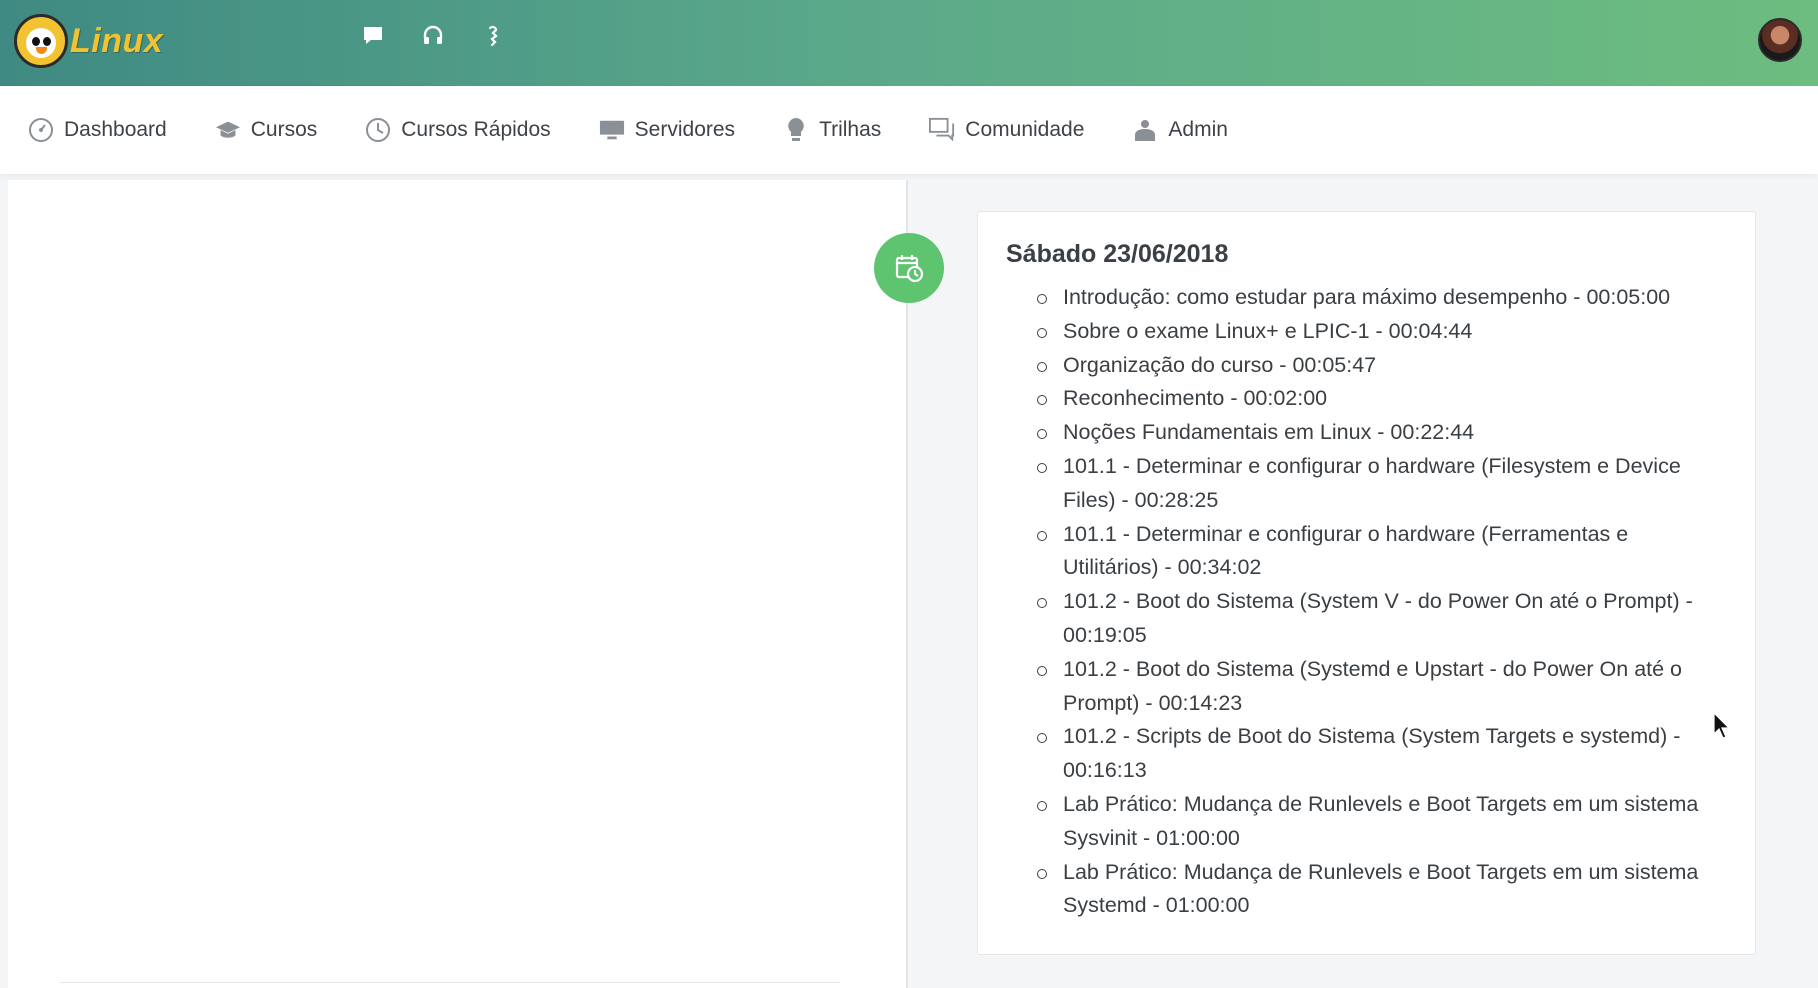 This screenshot has height=988, width=1818. What do you see at coordinates (612, 130) in the screenshot?
I see `monitor-icon` at bounding box center [612, 130].